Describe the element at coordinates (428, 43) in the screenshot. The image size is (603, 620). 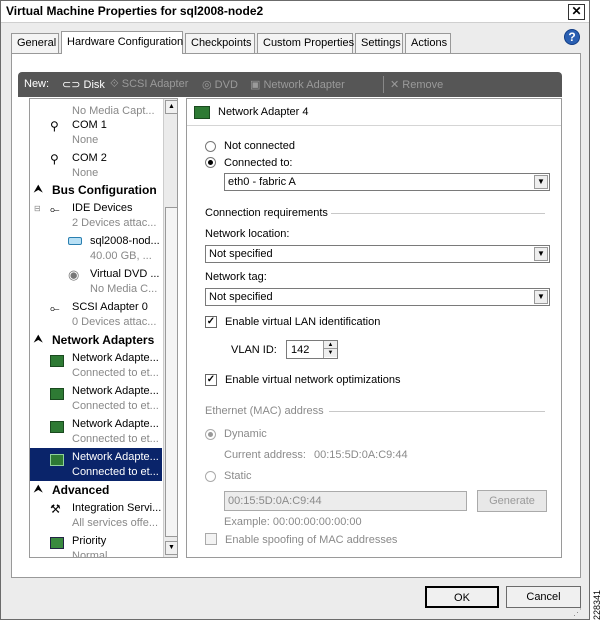
I see `tab-actions: Actions` at that location.